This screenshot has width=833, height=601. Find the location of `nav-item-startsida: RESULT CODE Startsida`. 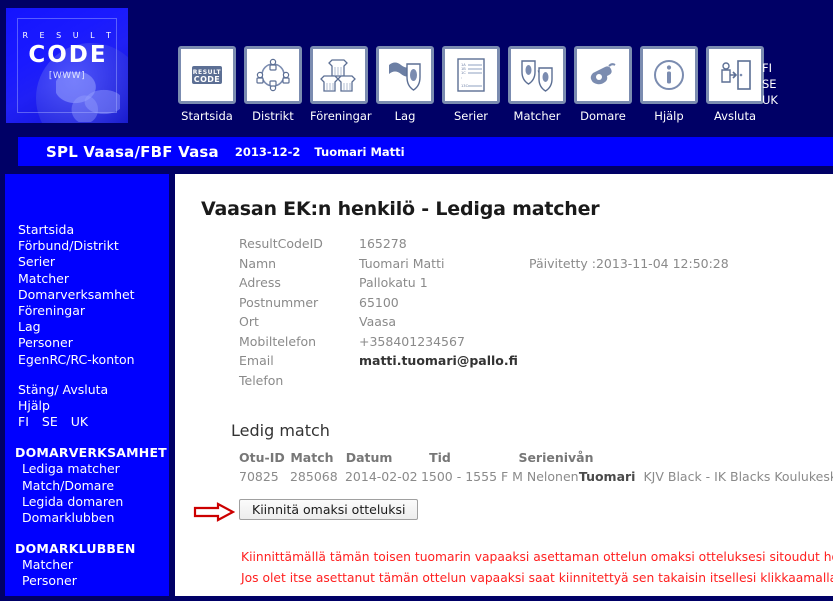

nav-item-startsida: RESULT CODE Startsida is located at coordinates (207, 84).